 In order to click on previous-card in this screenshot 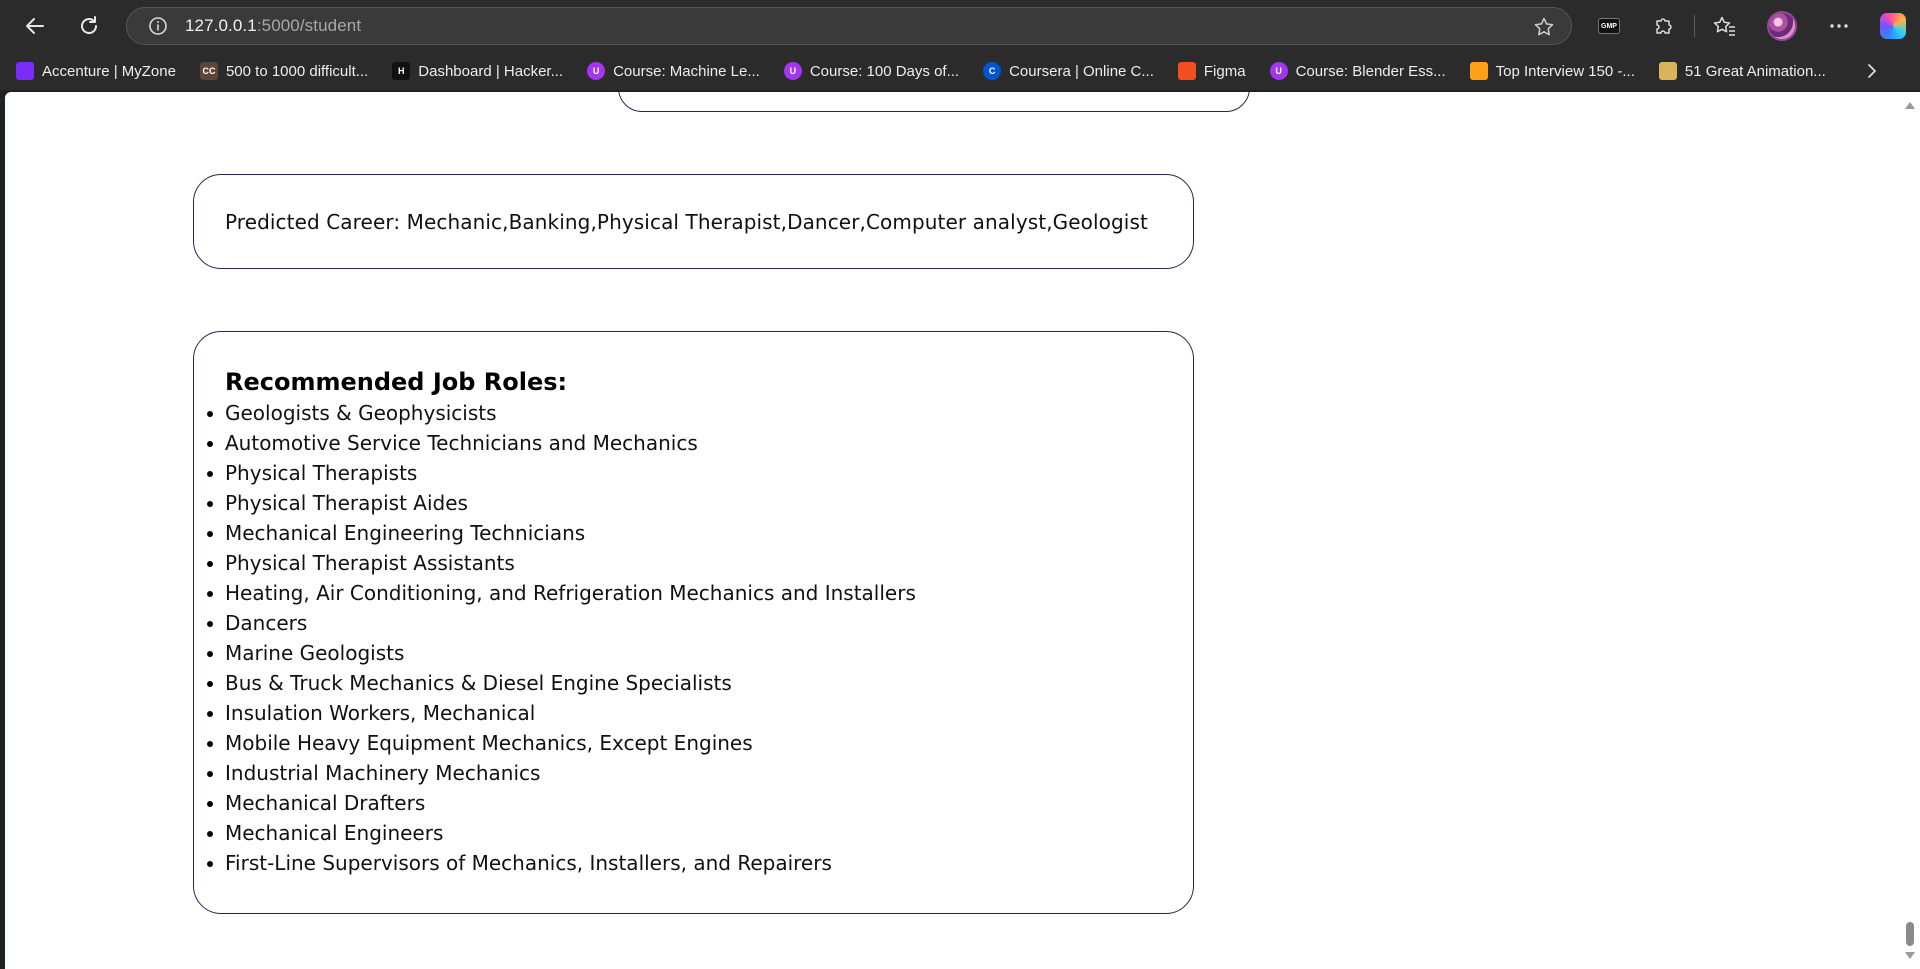, I will do `click(934, 102)`.